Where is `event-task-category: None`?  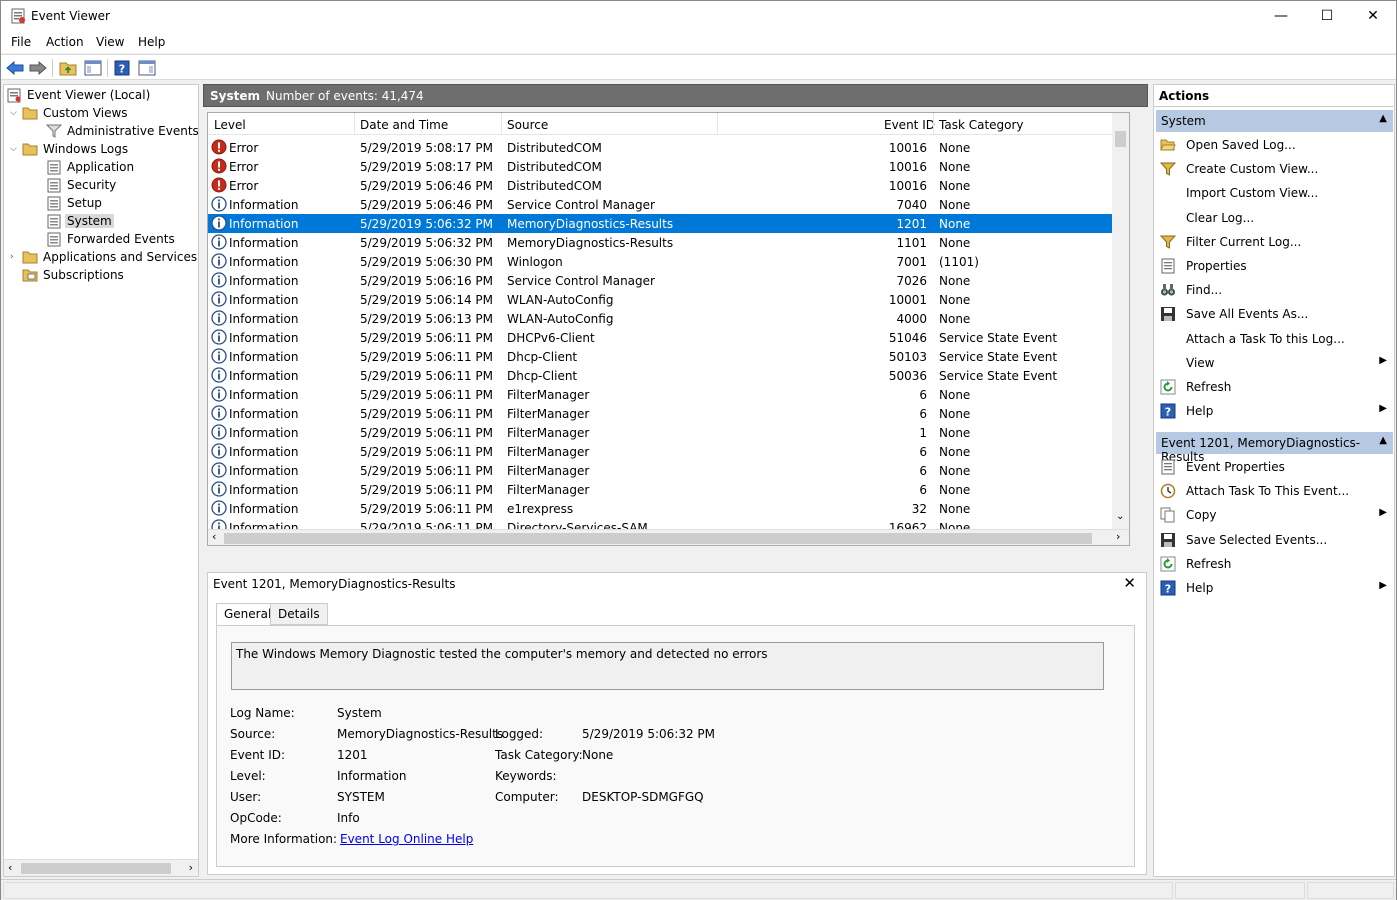
event-task-category: None is located at coordinates (955, 281).